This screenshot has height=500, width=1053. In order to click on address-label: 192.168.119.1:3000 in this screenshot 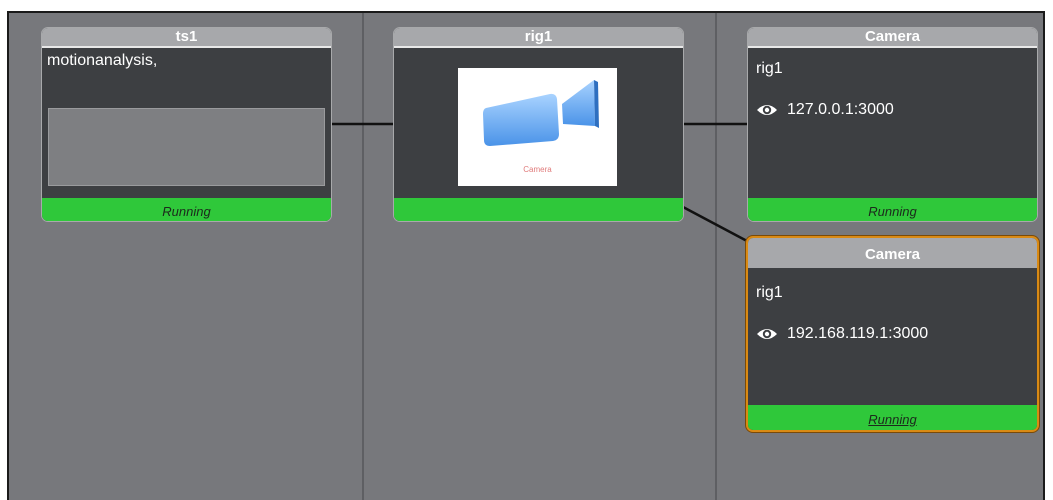, I will do `click(858, 333)`.